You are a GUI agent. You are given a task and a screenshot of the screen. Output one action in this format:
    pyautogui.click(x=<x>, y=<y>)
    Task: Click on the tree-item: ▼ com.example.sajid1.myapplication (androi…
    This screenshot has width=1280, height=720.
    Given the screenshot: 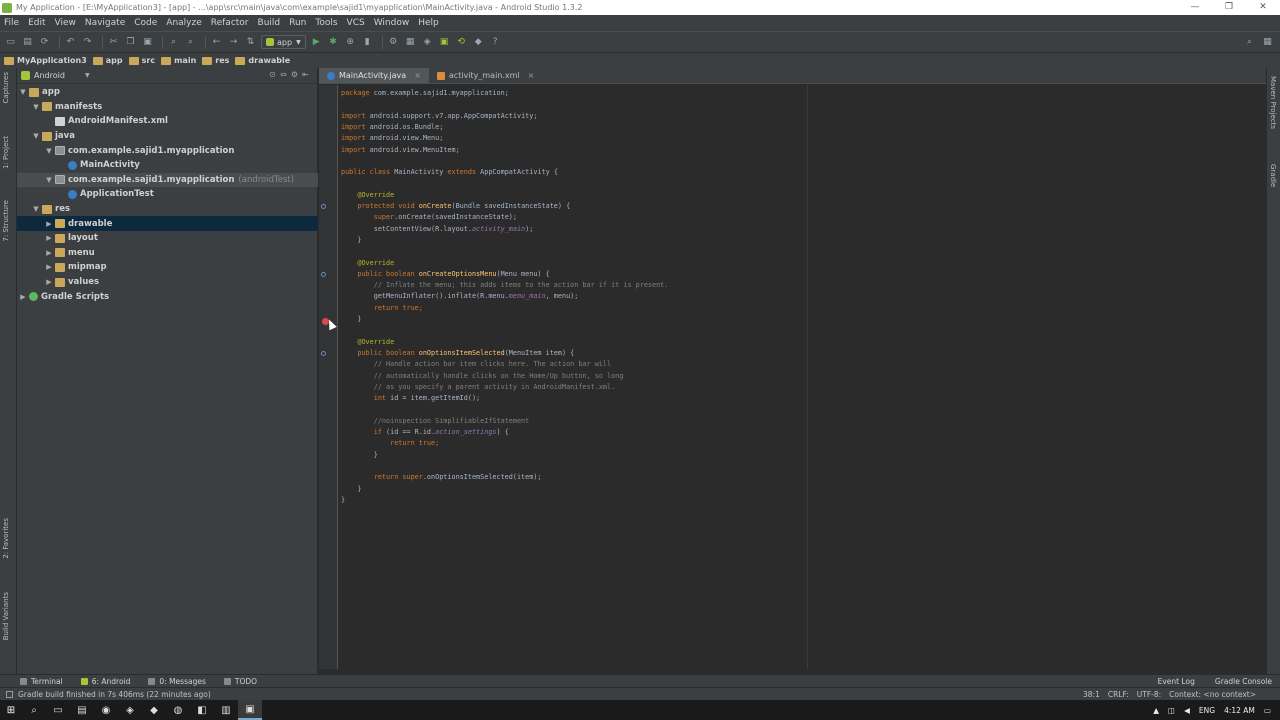 What is the action you would take?
    pyautogui.click(x=167, y=180)
    